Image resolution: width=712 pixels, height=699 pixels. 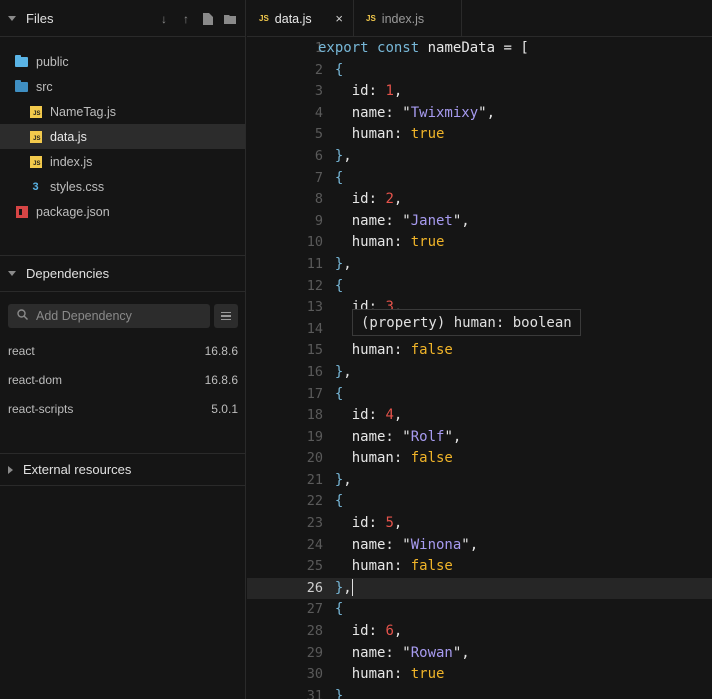 I want to click on file-tree-item: public, so click(x=122, y=61).